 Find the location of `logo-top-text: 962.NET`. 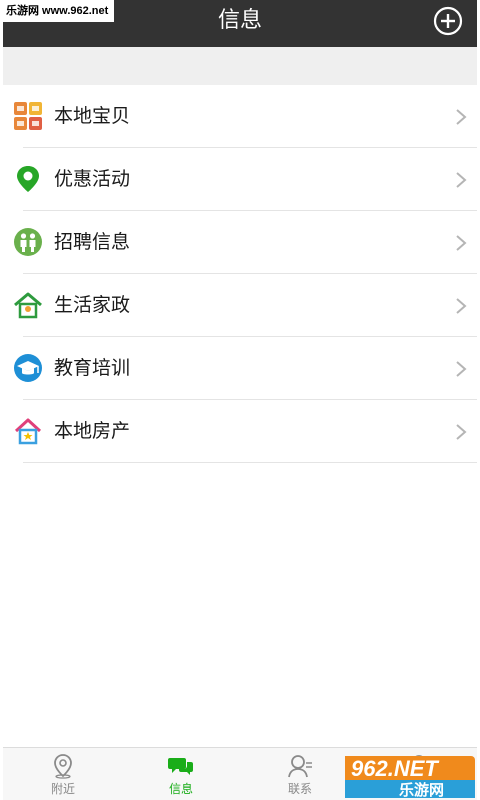

logo-top-text: 962.NET is located at coordinates (395, 768).